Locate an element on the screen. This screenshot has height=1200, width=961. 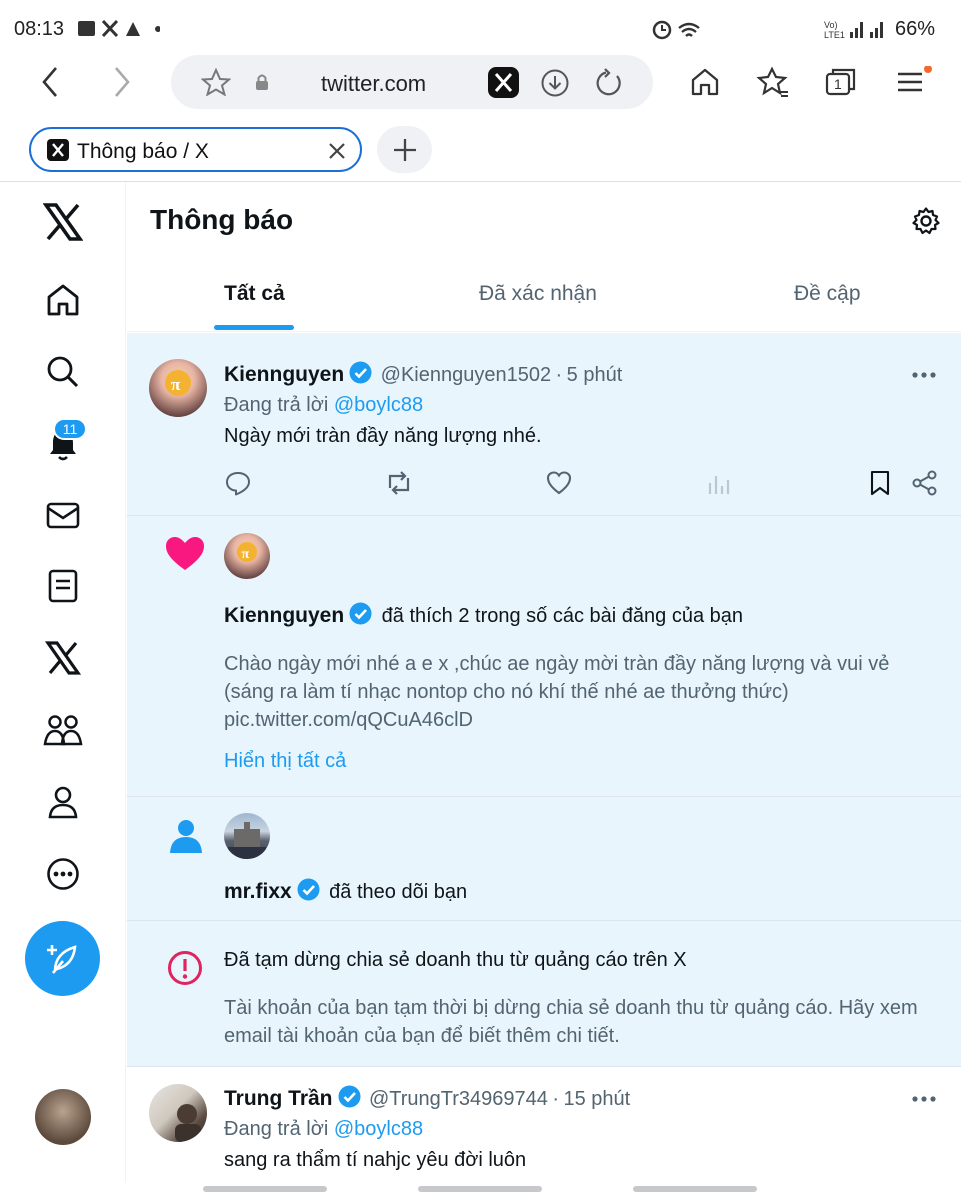
x-logo-link is located at coordinates (63, 222).